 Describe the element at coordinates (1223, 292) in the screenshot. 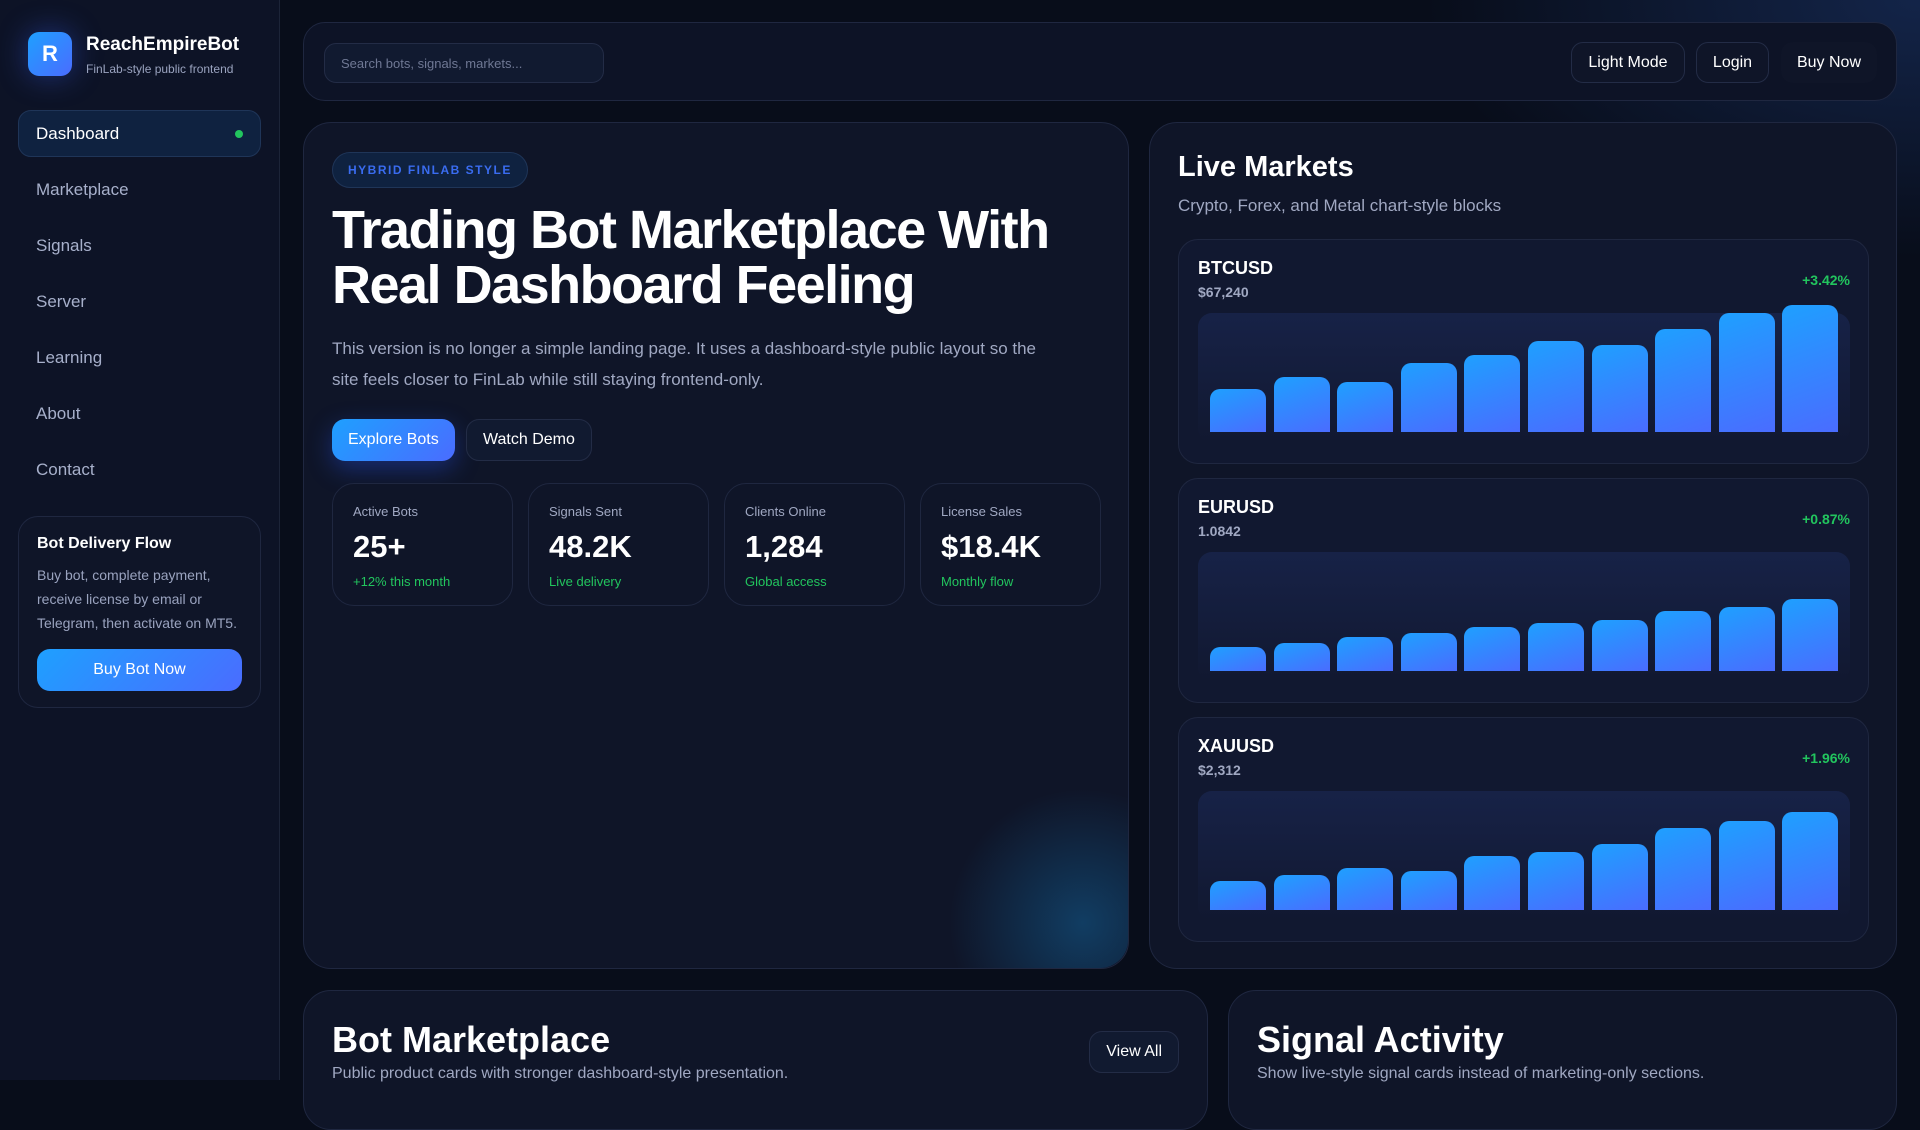

I see `market-price: $67,240` at that location.